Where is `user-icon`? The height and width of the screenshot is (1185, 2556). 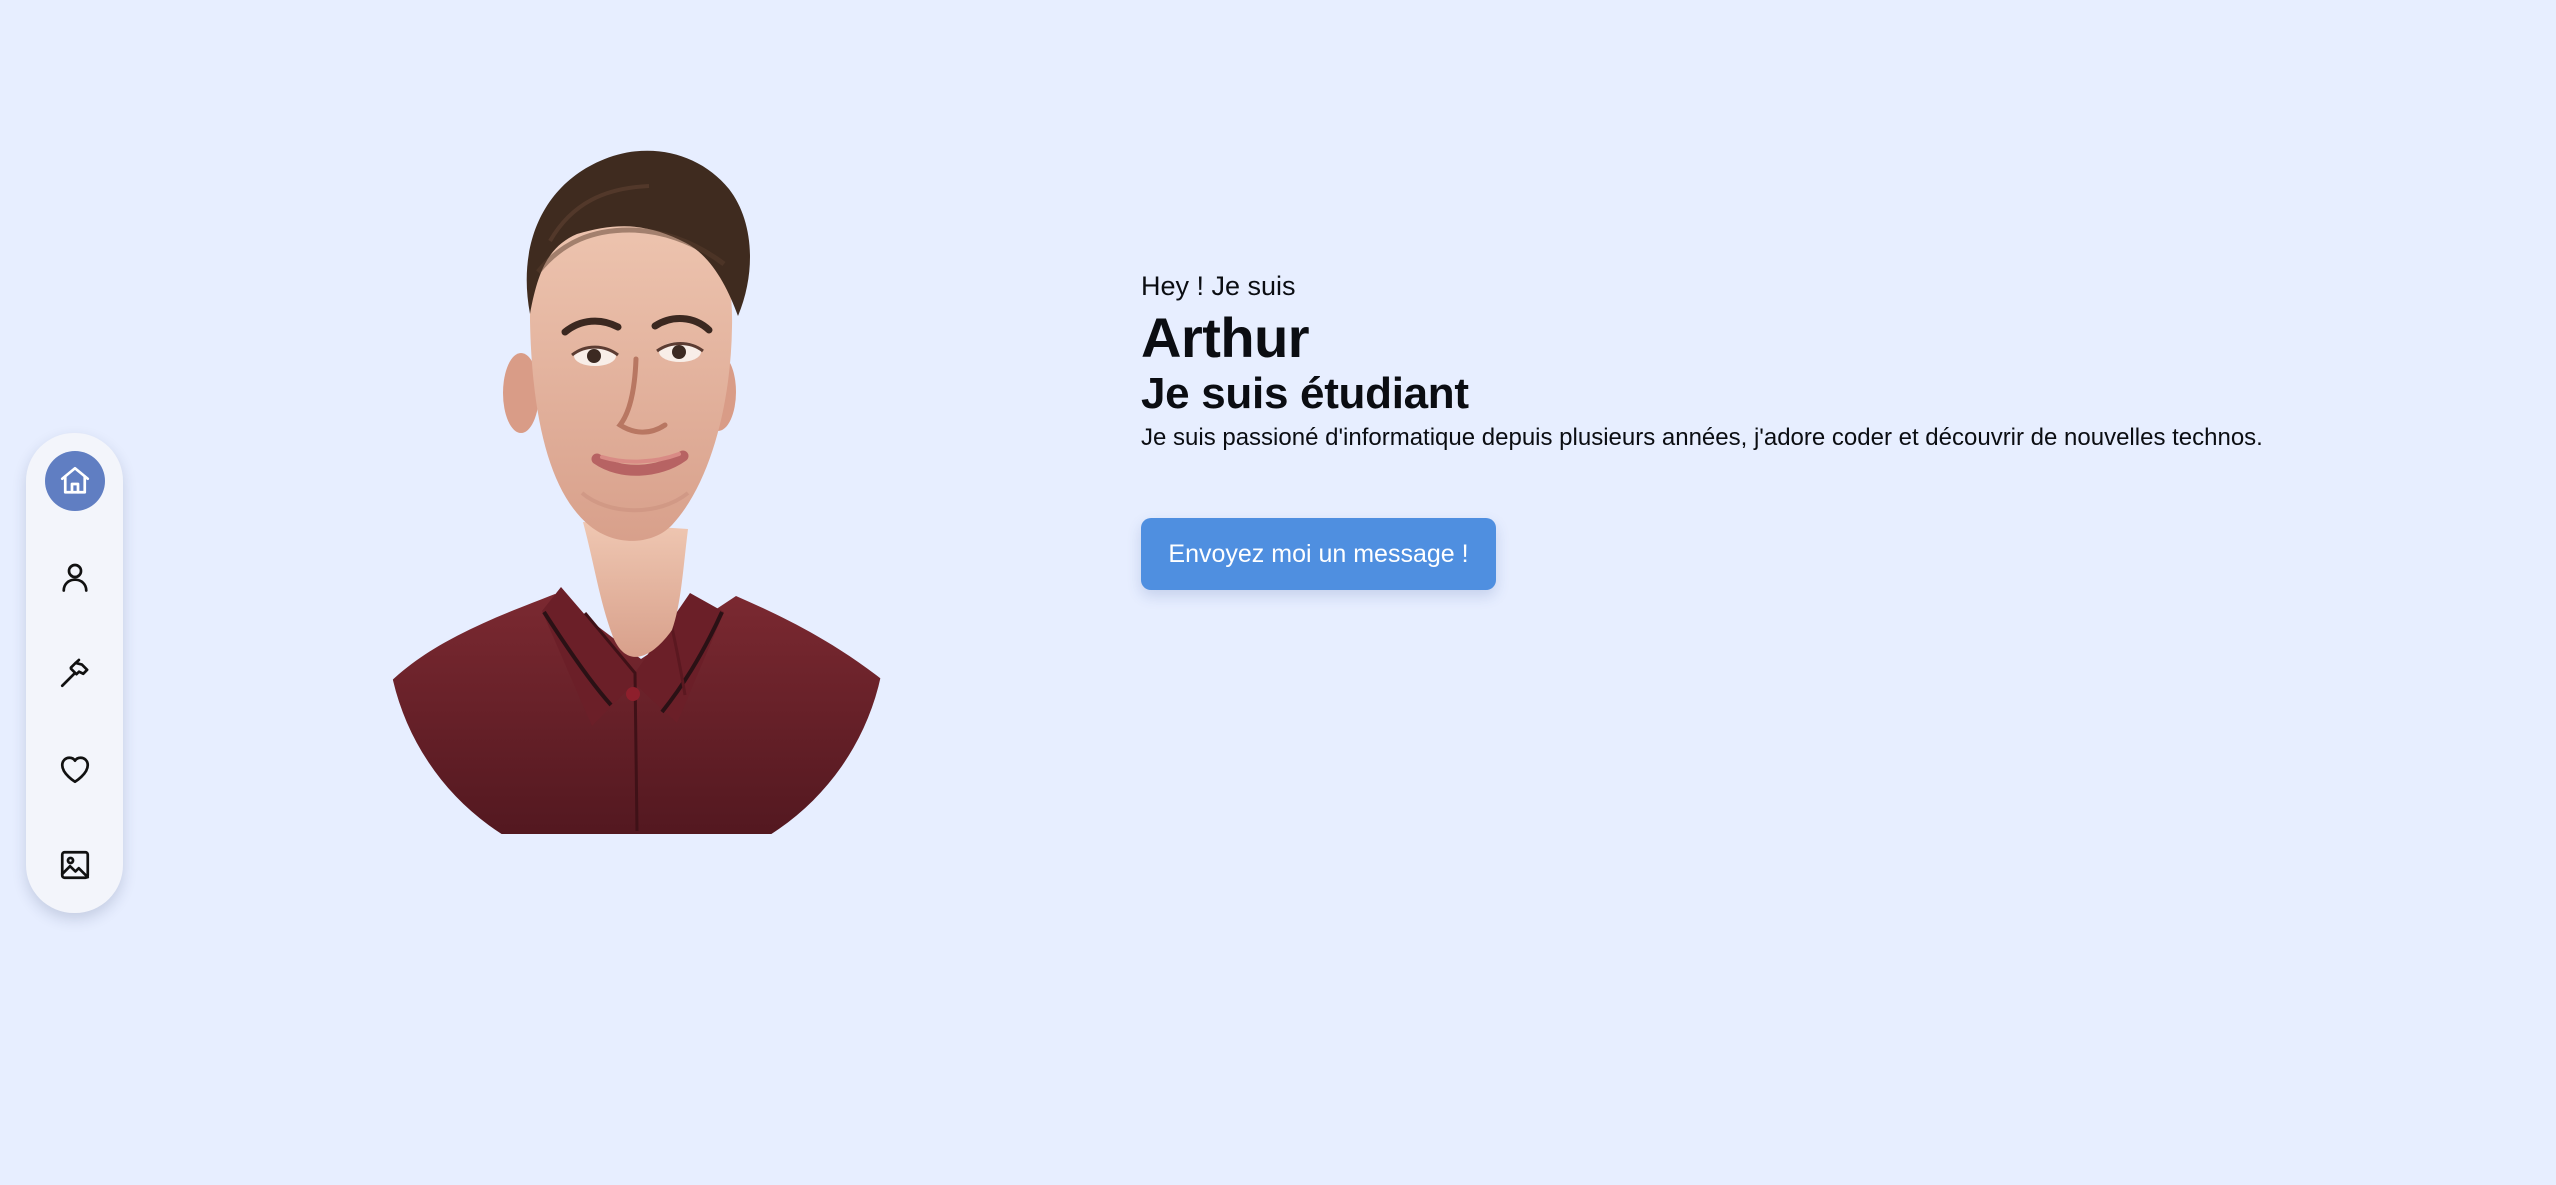
user-icon is located at coordinates (74, 577).